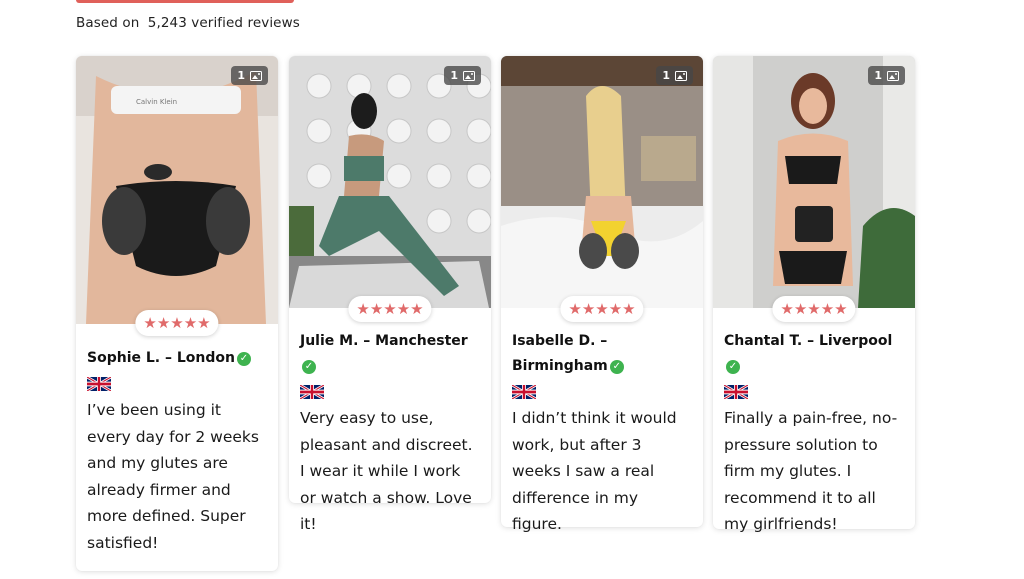 This screenshot has height=579, width=1024. What do you see at coordinates (389, 354) in the screenshot?
I see `reviewer-name: Julie M. – Manchester ✓` at bounding box center [389, 354].